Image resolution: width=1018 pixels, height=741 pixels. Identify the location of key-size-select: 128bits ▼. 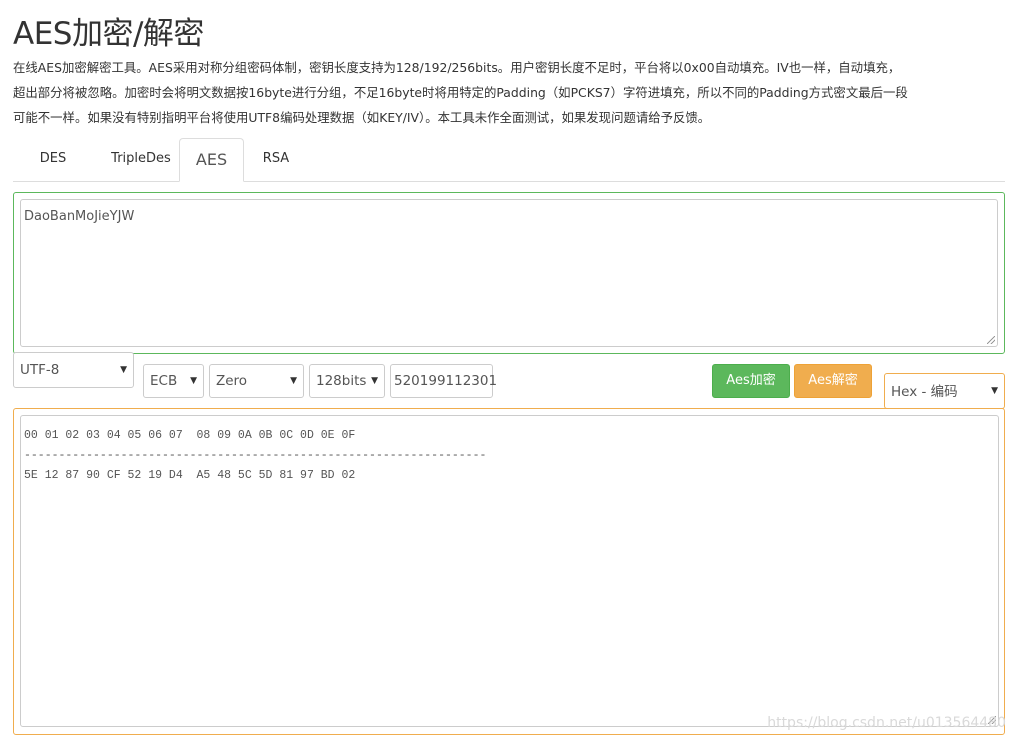
(347, 381).